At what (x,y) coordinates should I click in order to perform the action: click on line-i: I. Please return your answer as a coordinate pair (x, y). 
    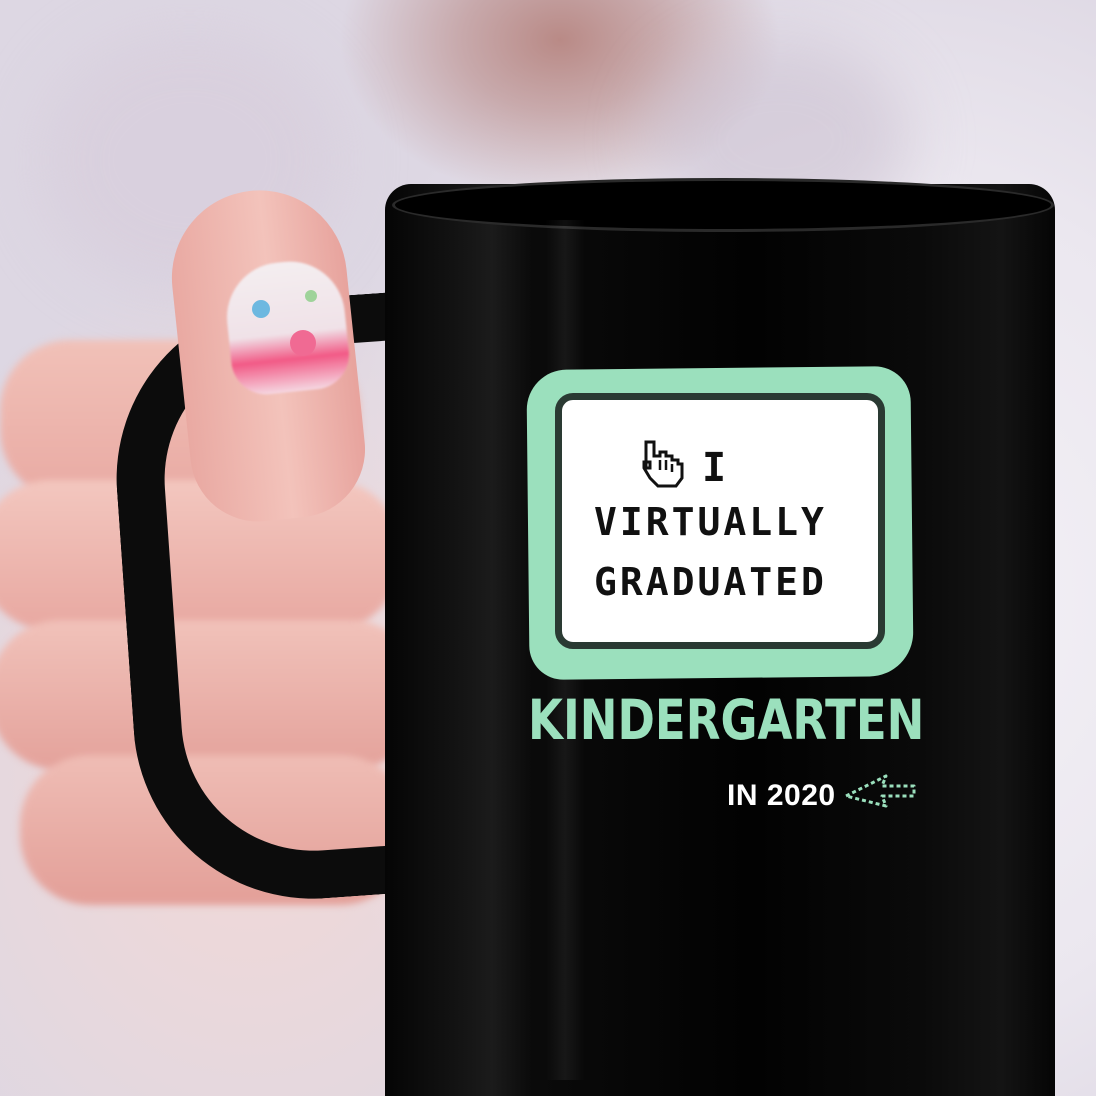
    Looking at the image, I should click on (716, 468).